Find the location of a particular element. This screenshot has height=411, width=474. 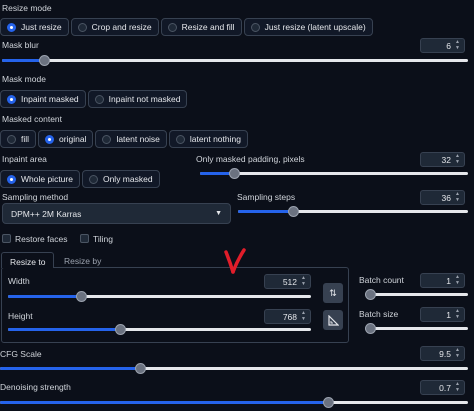

masked-content-fill: fill is located at coordinates (18, 139).